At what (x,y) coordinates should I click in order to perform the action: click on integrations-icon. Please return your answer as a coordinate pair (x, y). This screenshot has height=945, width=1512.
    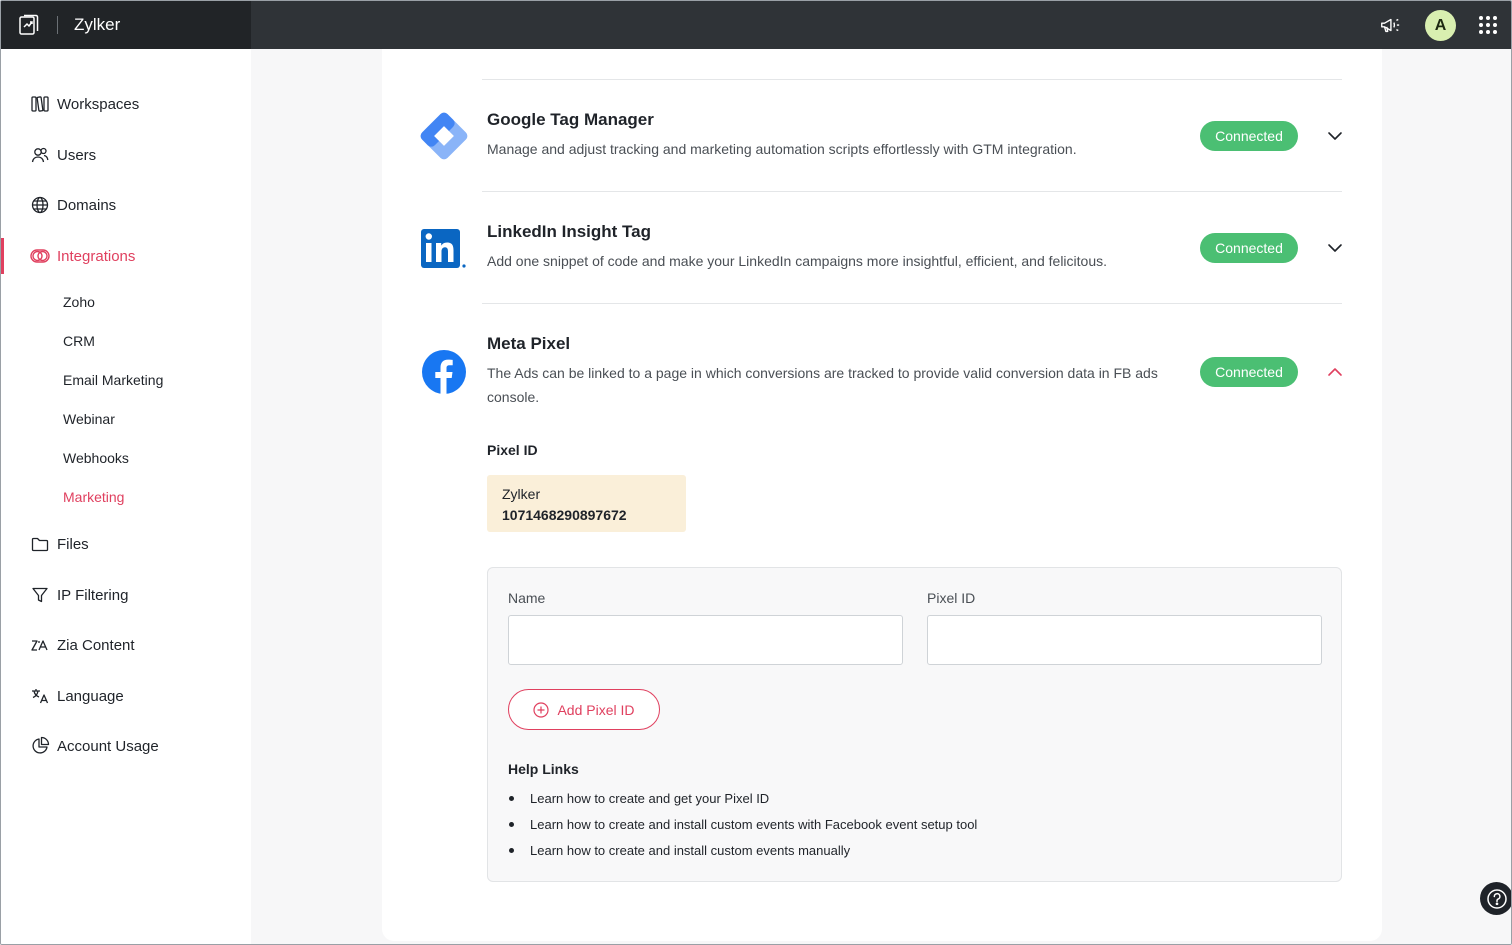
    Looking at the image, I should click on (40, 256).